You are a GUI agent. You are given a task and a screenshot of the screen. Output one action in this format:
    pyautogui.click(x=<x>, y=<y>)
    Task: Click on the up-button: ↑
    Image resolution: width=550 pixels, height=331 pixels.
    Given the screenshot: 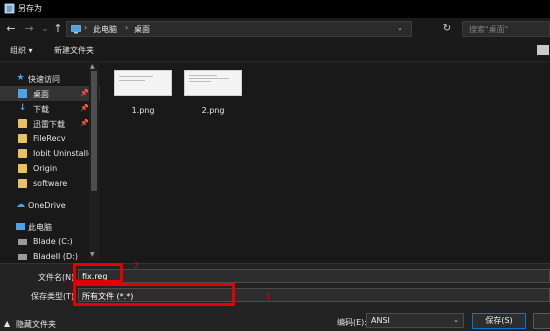 What is the action you would take?
    pyautogui.click(x=58, y=29)
    